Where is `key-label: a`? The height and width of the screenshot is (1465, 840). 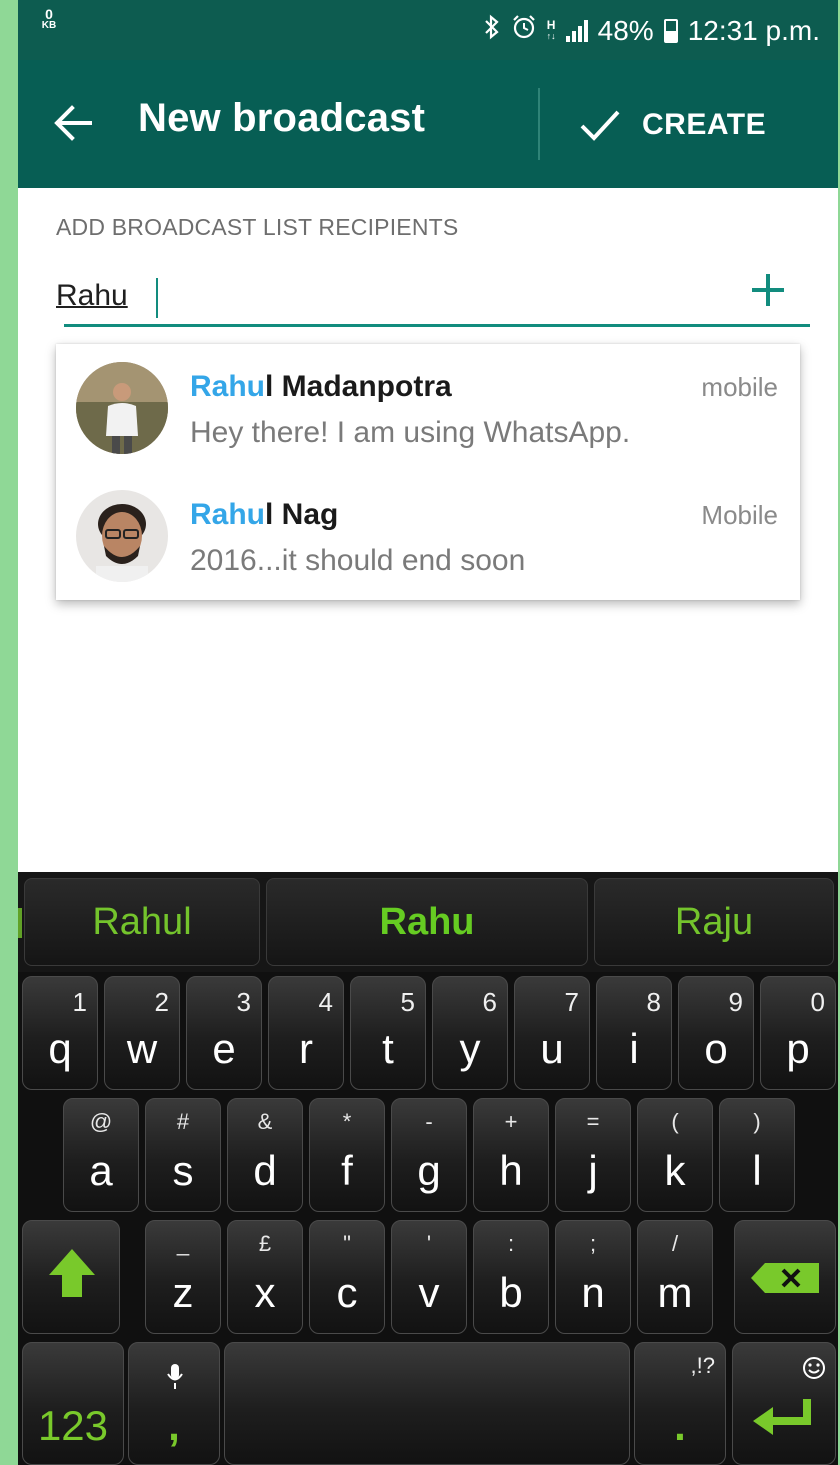 key-label: a is located at coordinates (101, 1170).